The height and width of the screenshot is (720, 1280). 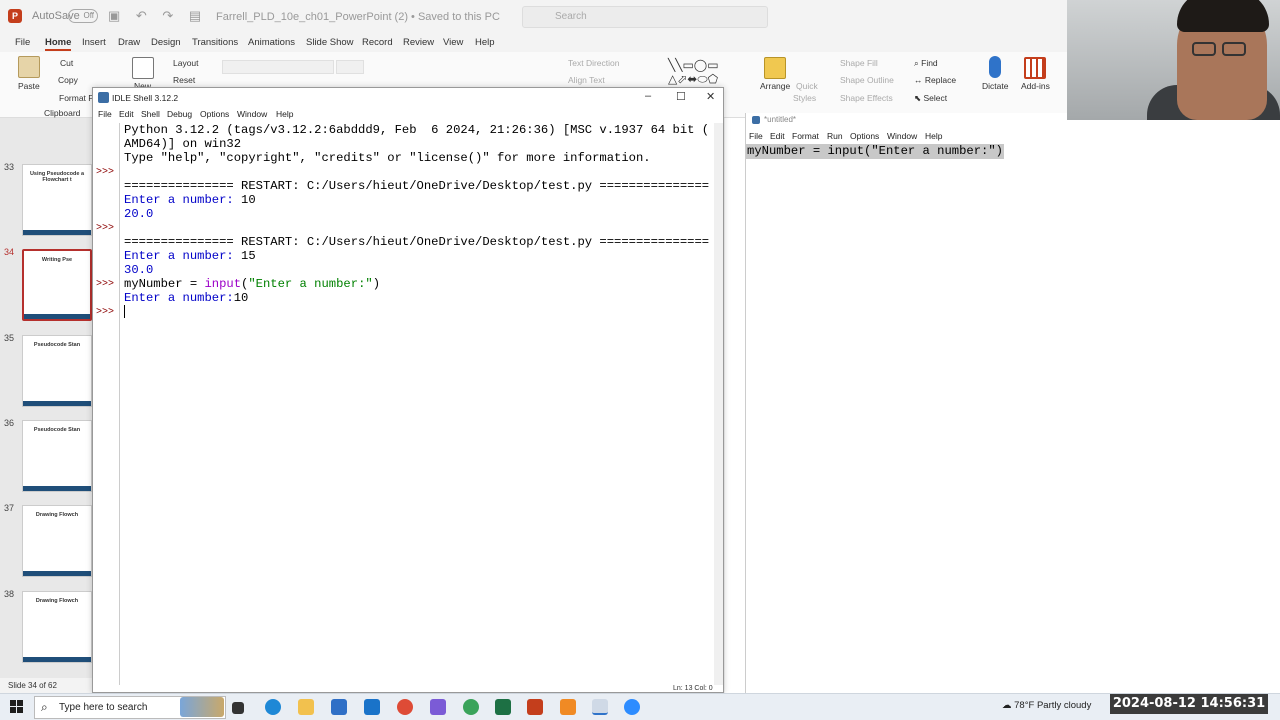 I want to click on editor-menu-options: Options, so click(x=864, y=136).